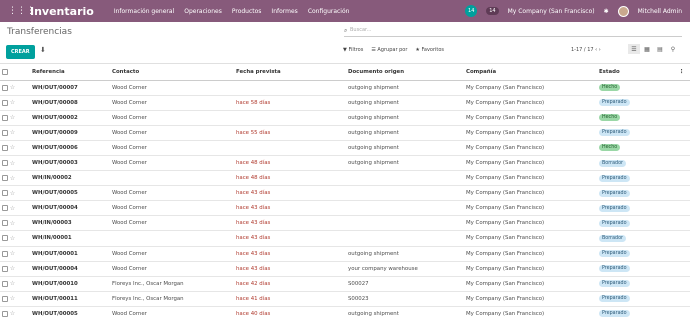  Describe the element at coordinates (247, 11) in the screenshot. I see `menu-item-products: Productos` at that location.